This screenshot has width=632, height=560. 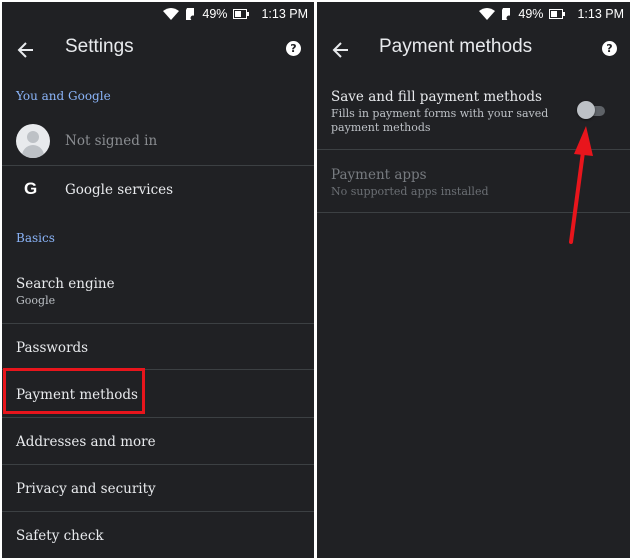 I want to click on status-time: 1:13 PM, so click(x=284, y=14).